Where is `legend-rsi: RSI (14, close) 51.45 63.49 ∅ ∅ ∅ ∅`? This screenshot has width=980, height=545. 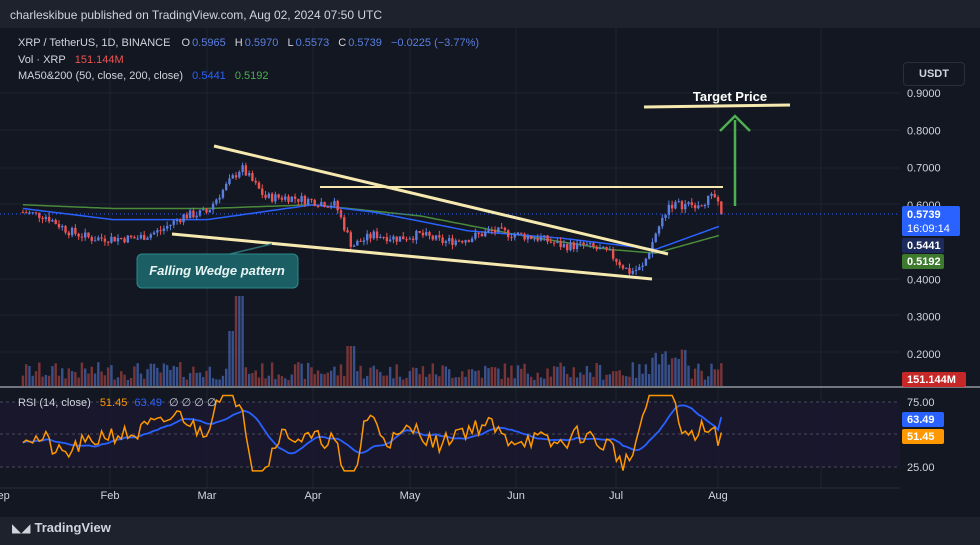
legend-rsi: RSI (14, close) 51.45 63.49 ∅ ∅ ∅ ∅ is located at coordinates (118, 402).